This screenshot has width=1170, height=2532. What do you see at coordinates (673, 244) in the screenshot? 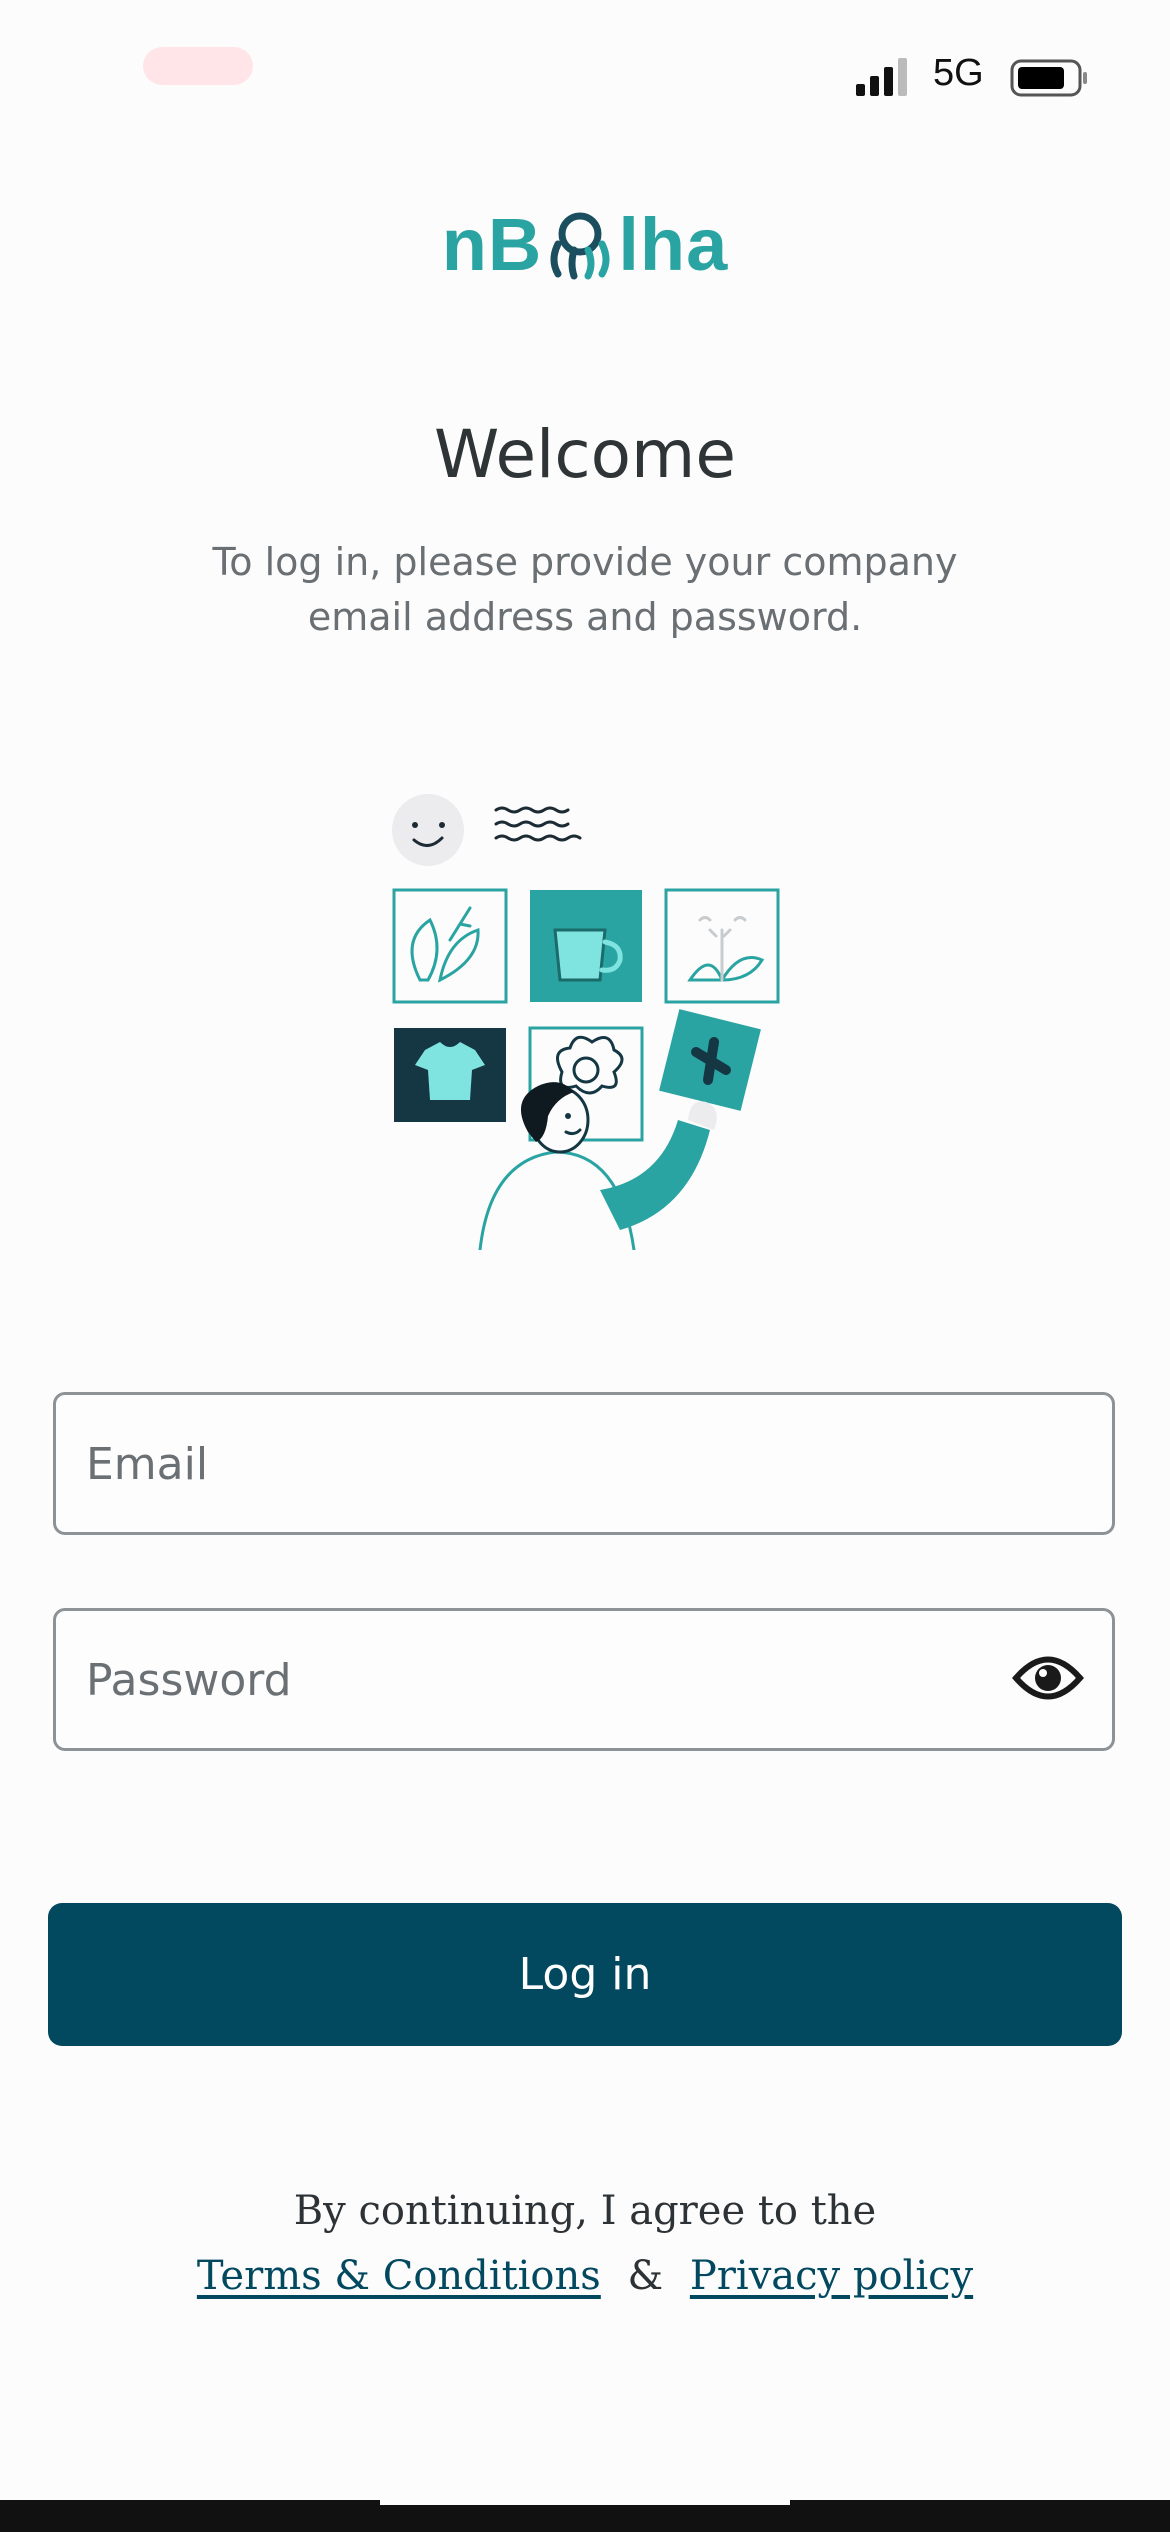
I see `logo-text-right: lha` at bounding box center [673, 244].